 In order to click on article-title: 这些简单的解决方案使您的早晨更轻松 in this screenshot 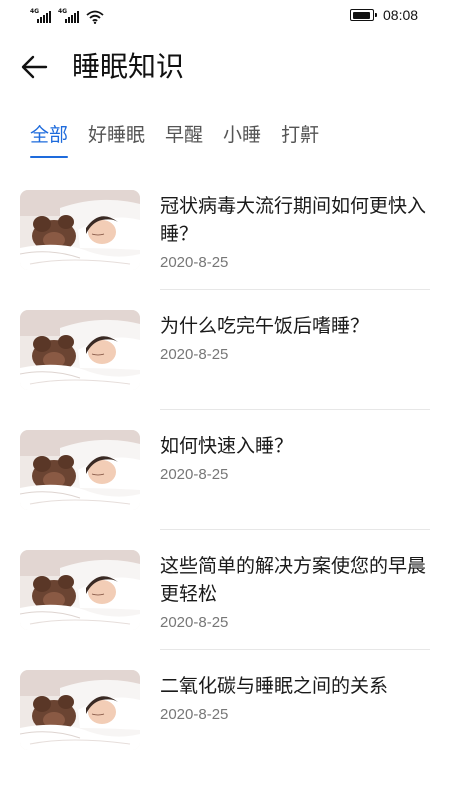, I will do `click(293, 580)`.